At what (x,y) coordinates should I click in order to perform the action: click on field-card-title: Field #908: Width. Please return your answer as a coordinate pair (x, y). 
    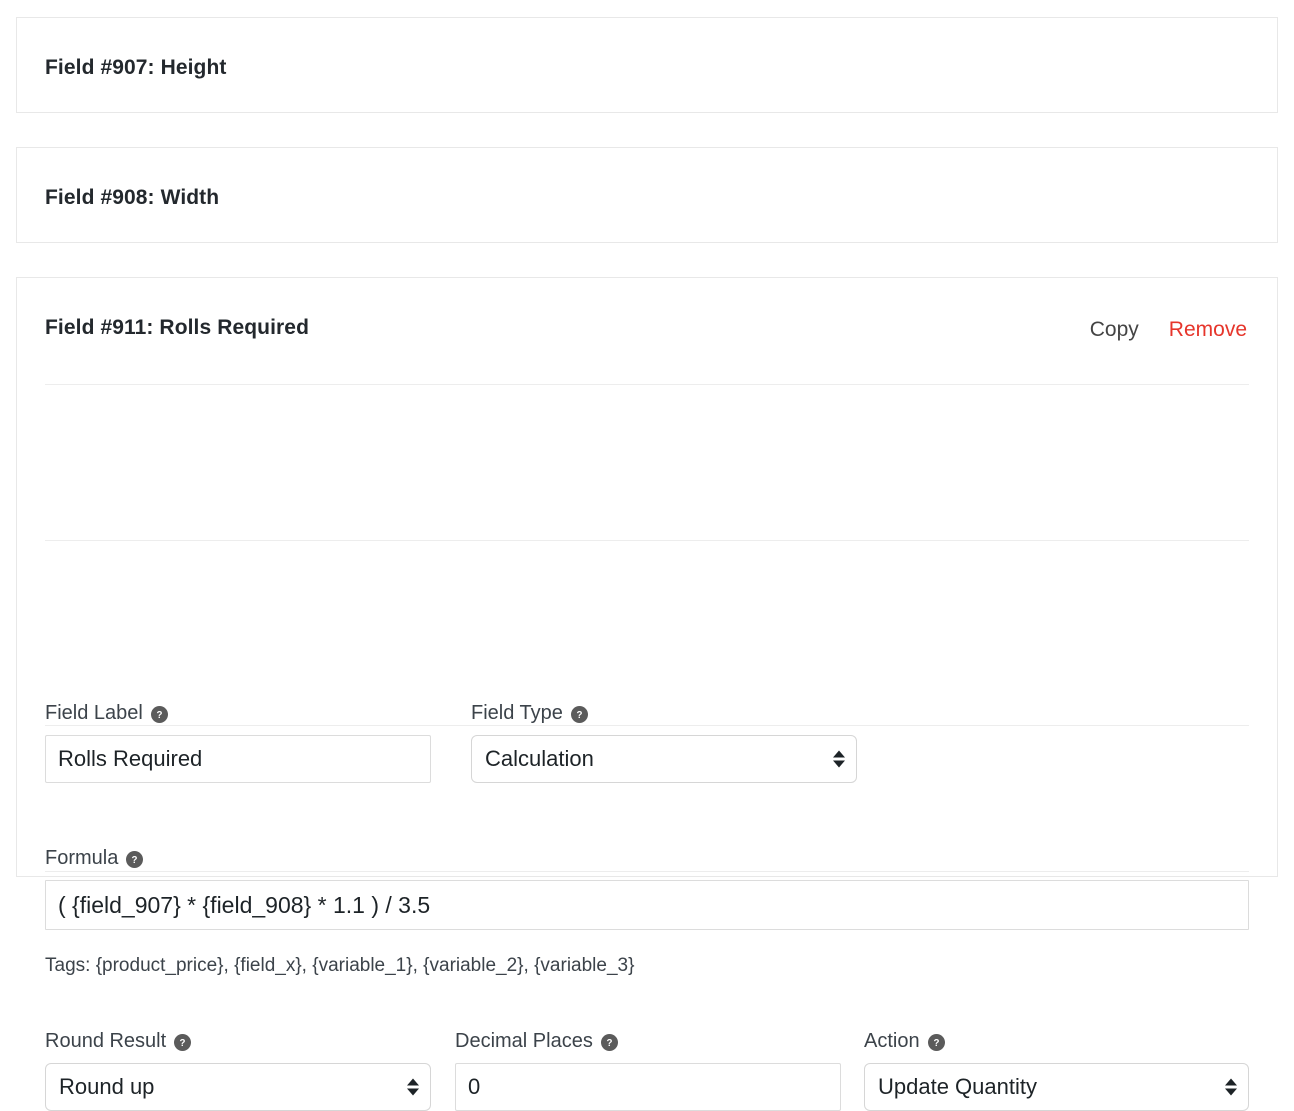
    Looking at the image, I should click on (132, 197).